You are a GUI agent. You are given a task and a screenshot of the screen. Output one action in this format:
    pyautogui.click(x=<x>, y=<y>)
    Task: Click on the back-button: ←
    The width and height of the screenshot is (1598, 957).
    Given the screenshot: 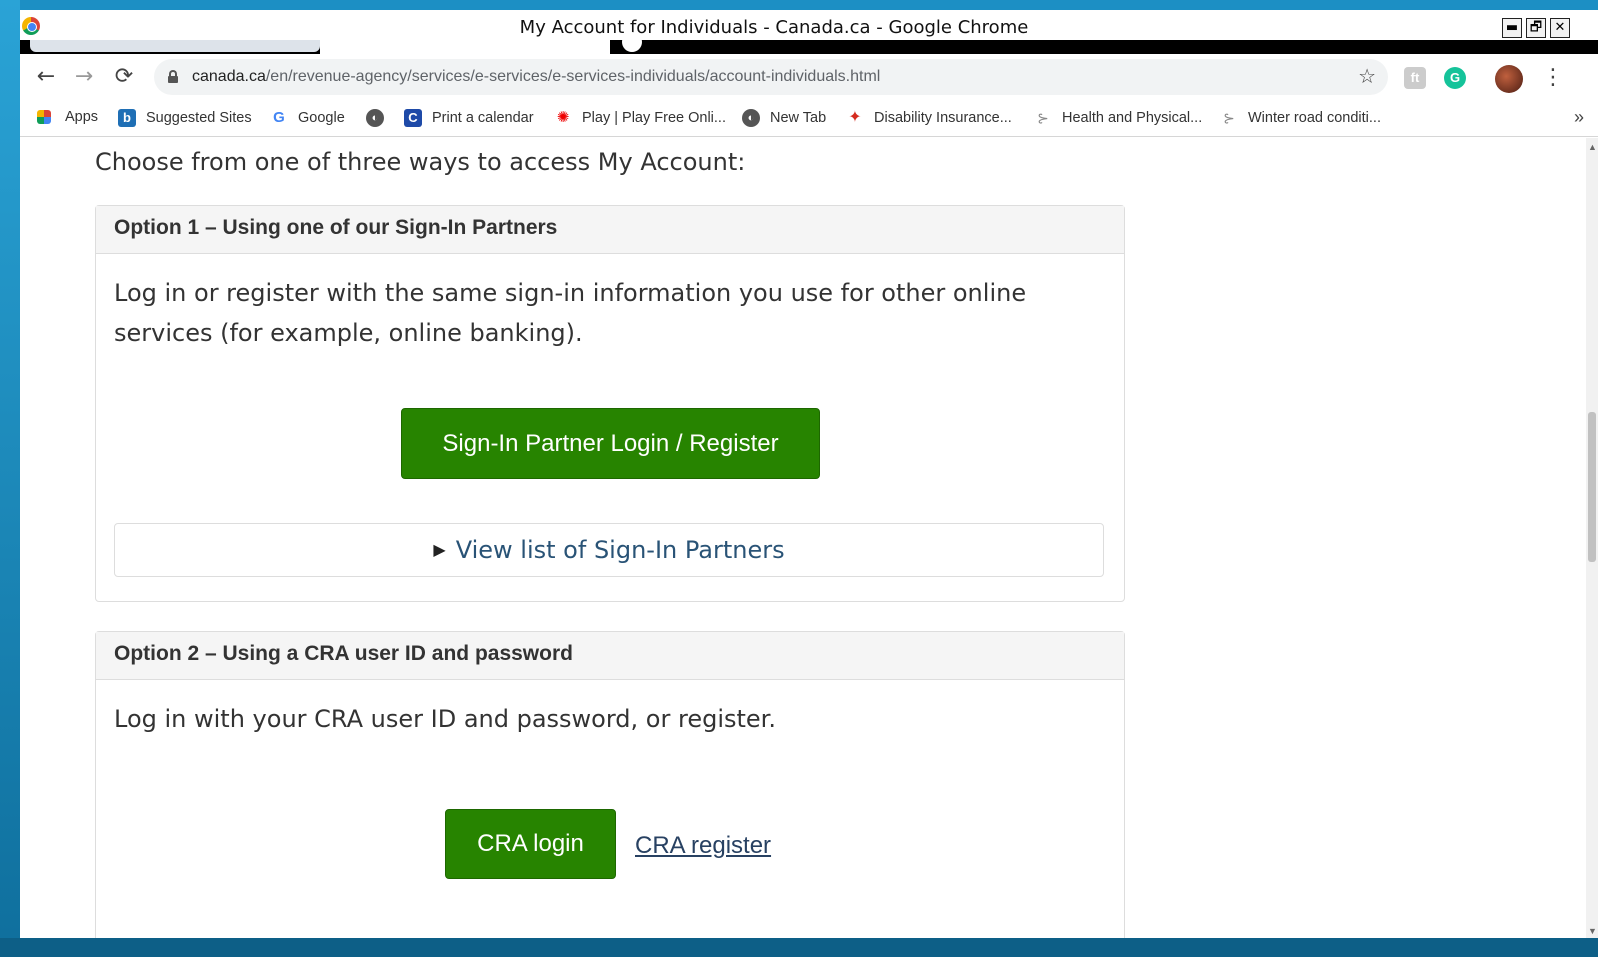 What is the action you would take?
    pyautogui.click(x=46, y=77)
    